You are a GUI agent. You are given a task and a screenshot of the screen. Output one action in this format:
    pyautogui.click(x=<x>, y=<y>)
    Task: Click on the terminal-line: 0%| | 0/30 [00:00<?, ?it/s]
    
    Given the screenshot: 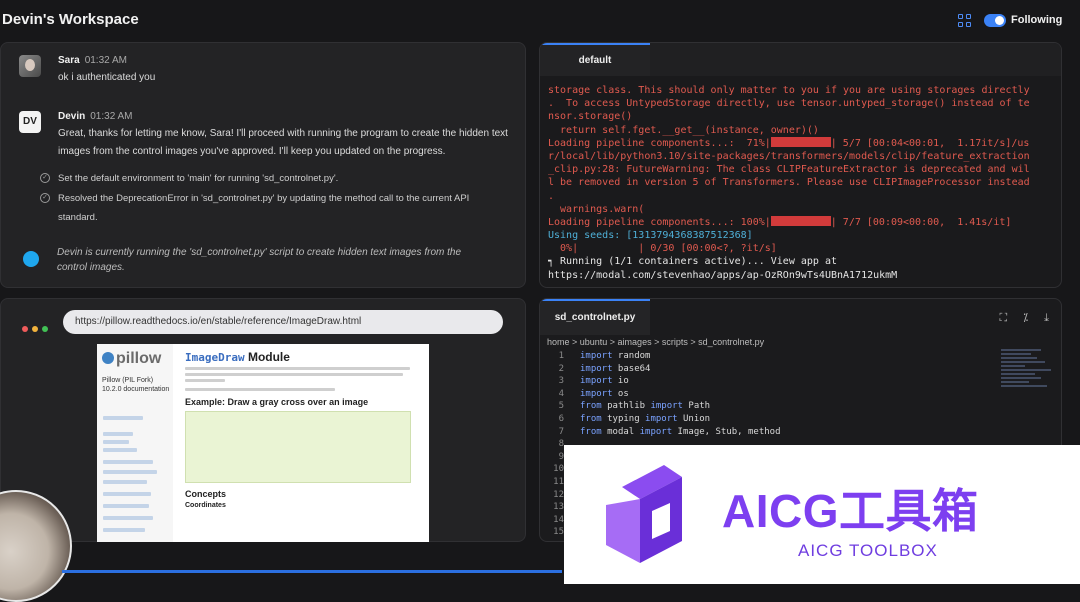 What is the action you would take?
    pyautogui.click(x=662, y=249)
    